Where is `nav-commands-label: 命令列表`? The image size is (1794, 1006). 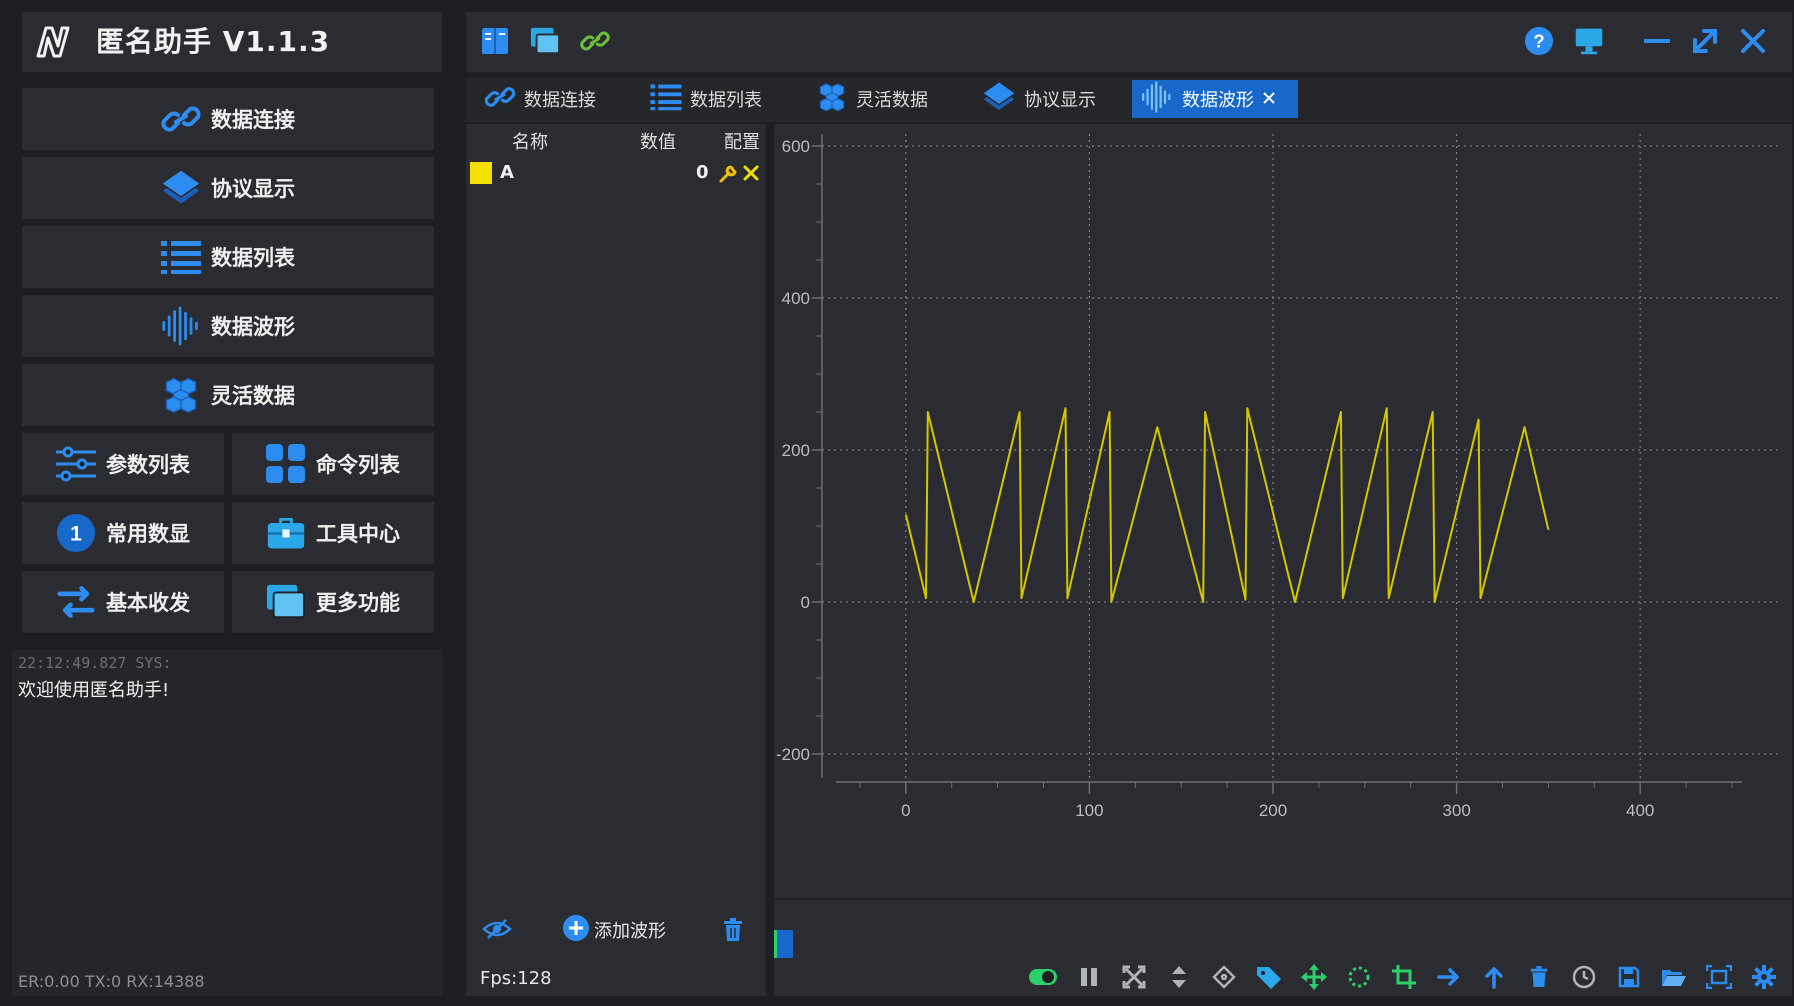
nav-commands-label: 命令列表 is located at coordinates (358, 465).